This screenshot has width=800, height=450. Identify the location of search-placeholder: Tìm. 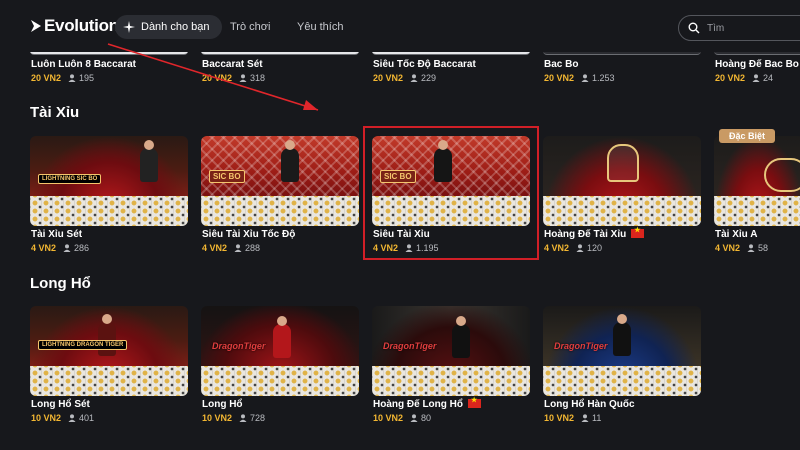
(716, 28).